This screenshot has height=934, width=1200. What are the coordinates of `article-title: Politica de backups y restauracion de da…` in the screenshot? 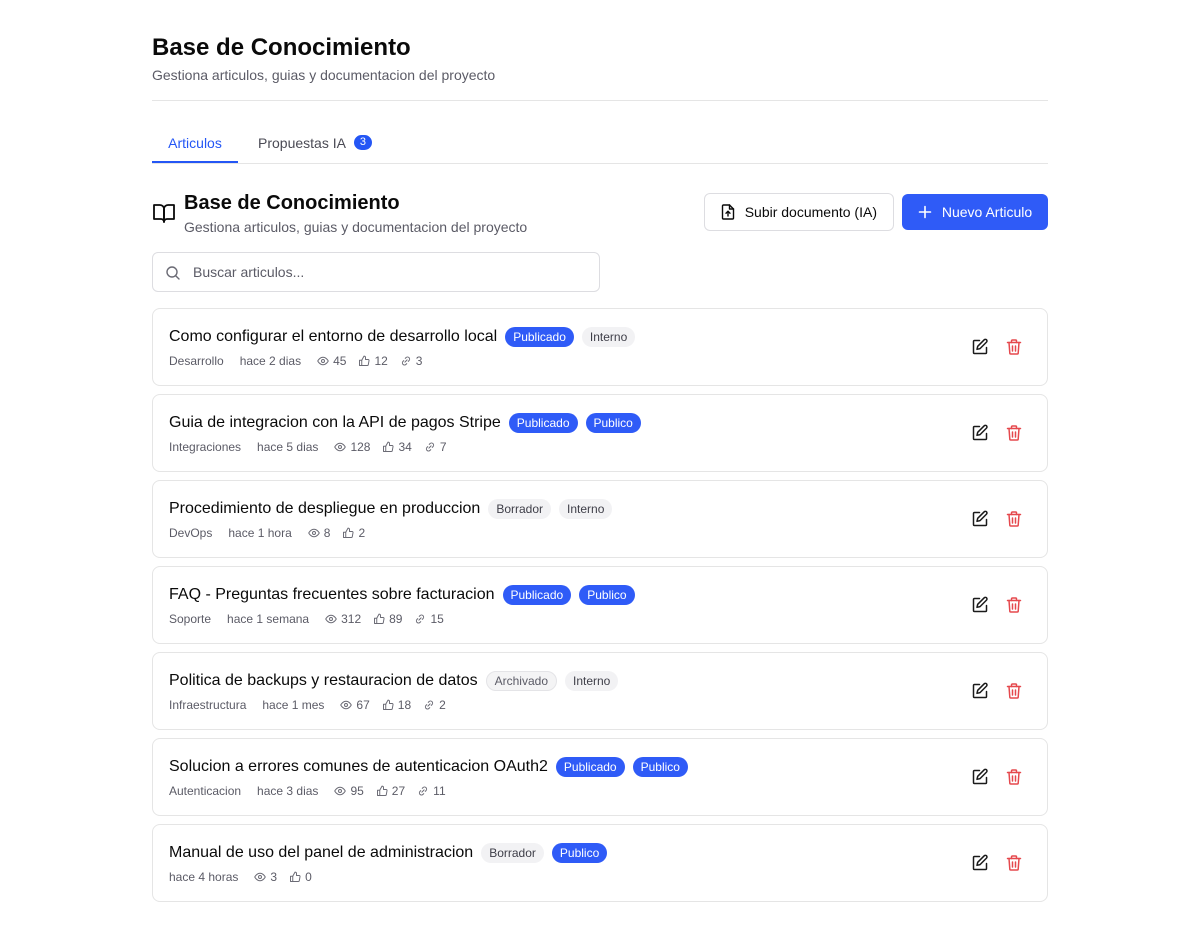 It's located at (323, 681).